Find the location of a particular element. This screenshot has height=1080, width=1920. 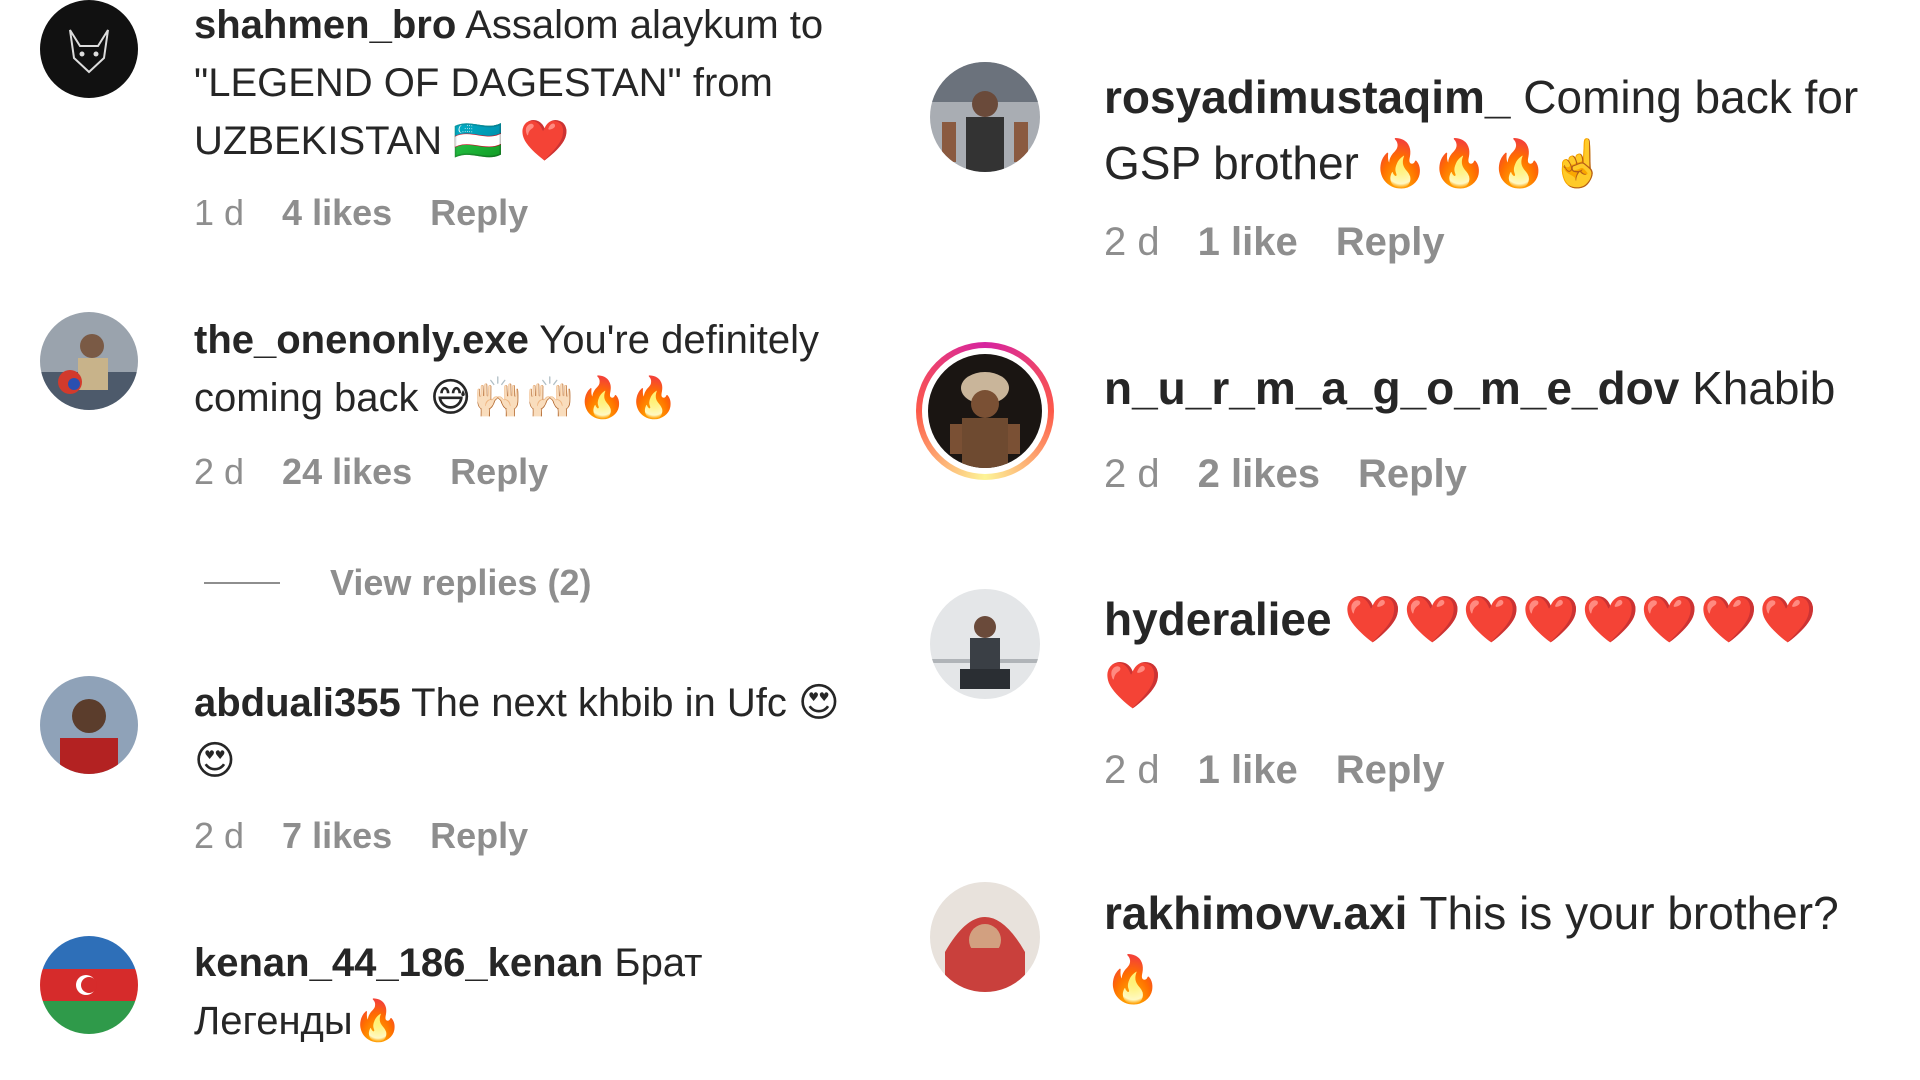

comment-body: abduali355 The next khbib in Ufc 😍 😍 is located at coordinates (544, 732).